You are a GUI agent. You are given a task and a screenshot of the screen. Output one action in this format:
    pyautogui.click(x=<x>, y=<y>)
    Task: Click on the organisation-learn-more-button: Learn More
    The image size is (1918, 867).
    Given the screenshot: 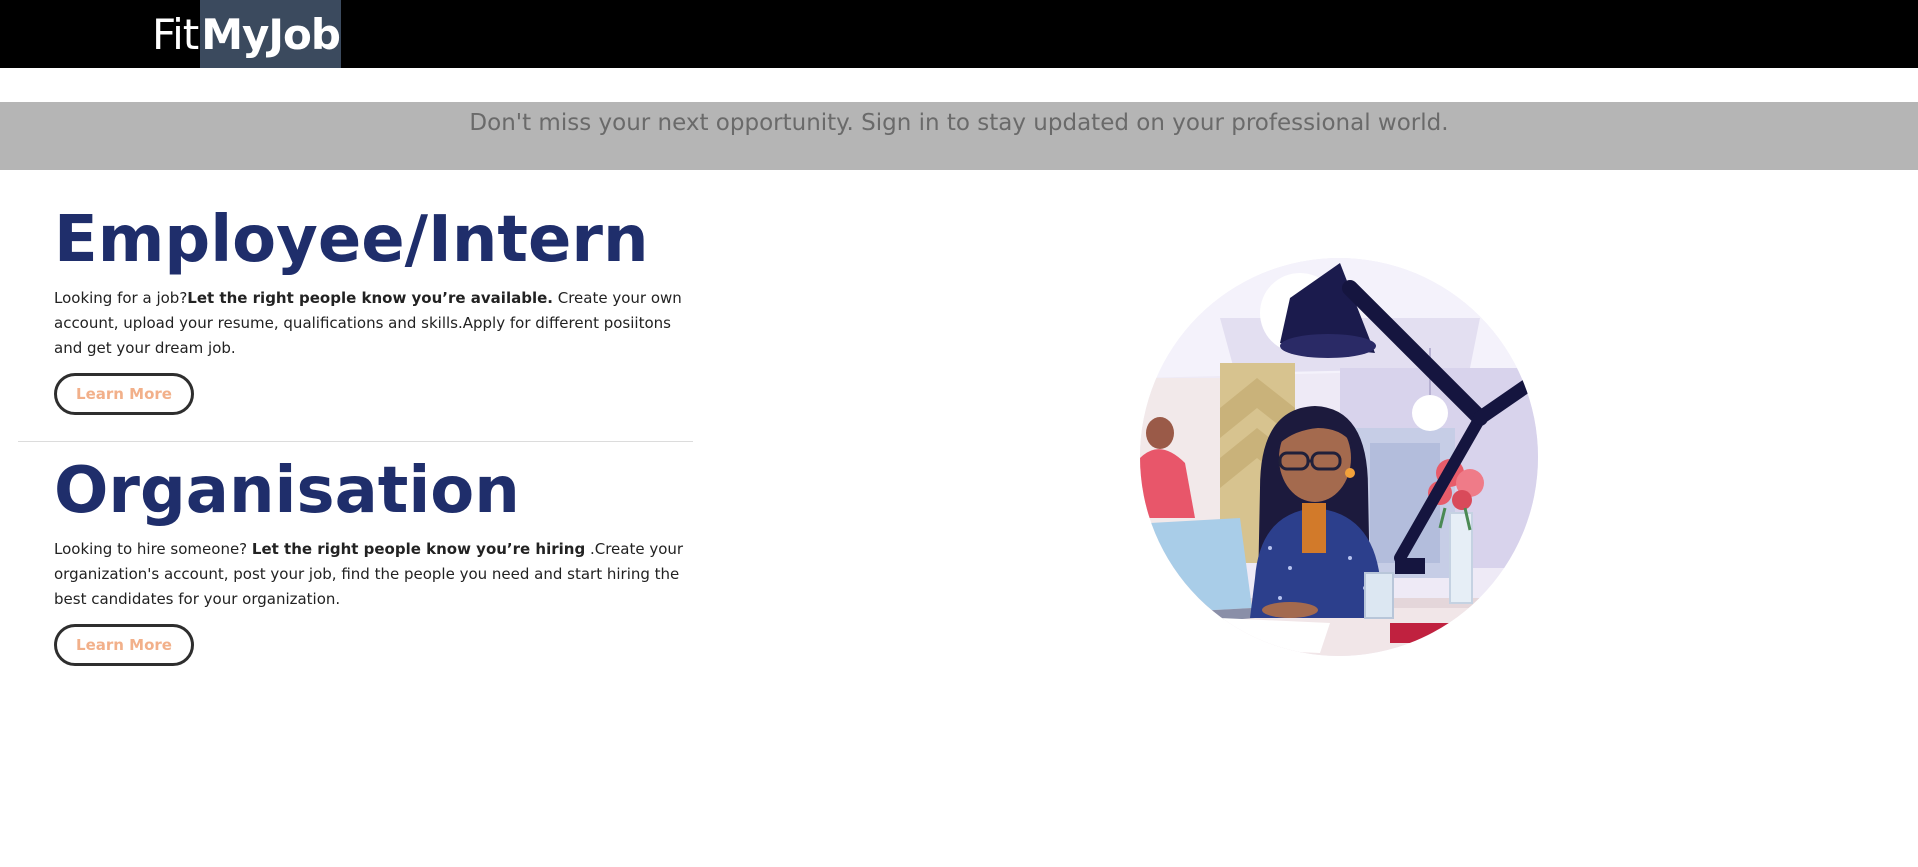 What is the action you would take?
    pyautogui.click(x=124, y=645)
    